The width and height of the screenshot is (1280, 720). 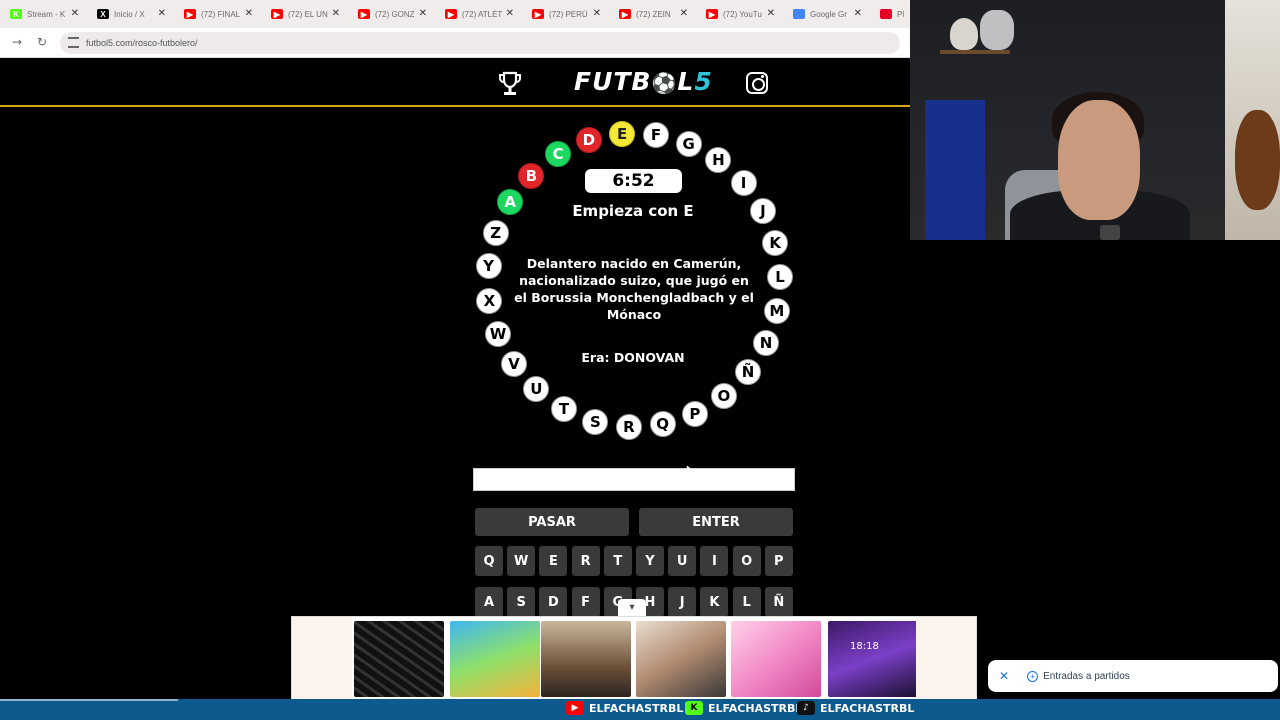 I want to click on browser-tab: ▶ (72) ATLÉT ✕, so click(x=478, y=14).